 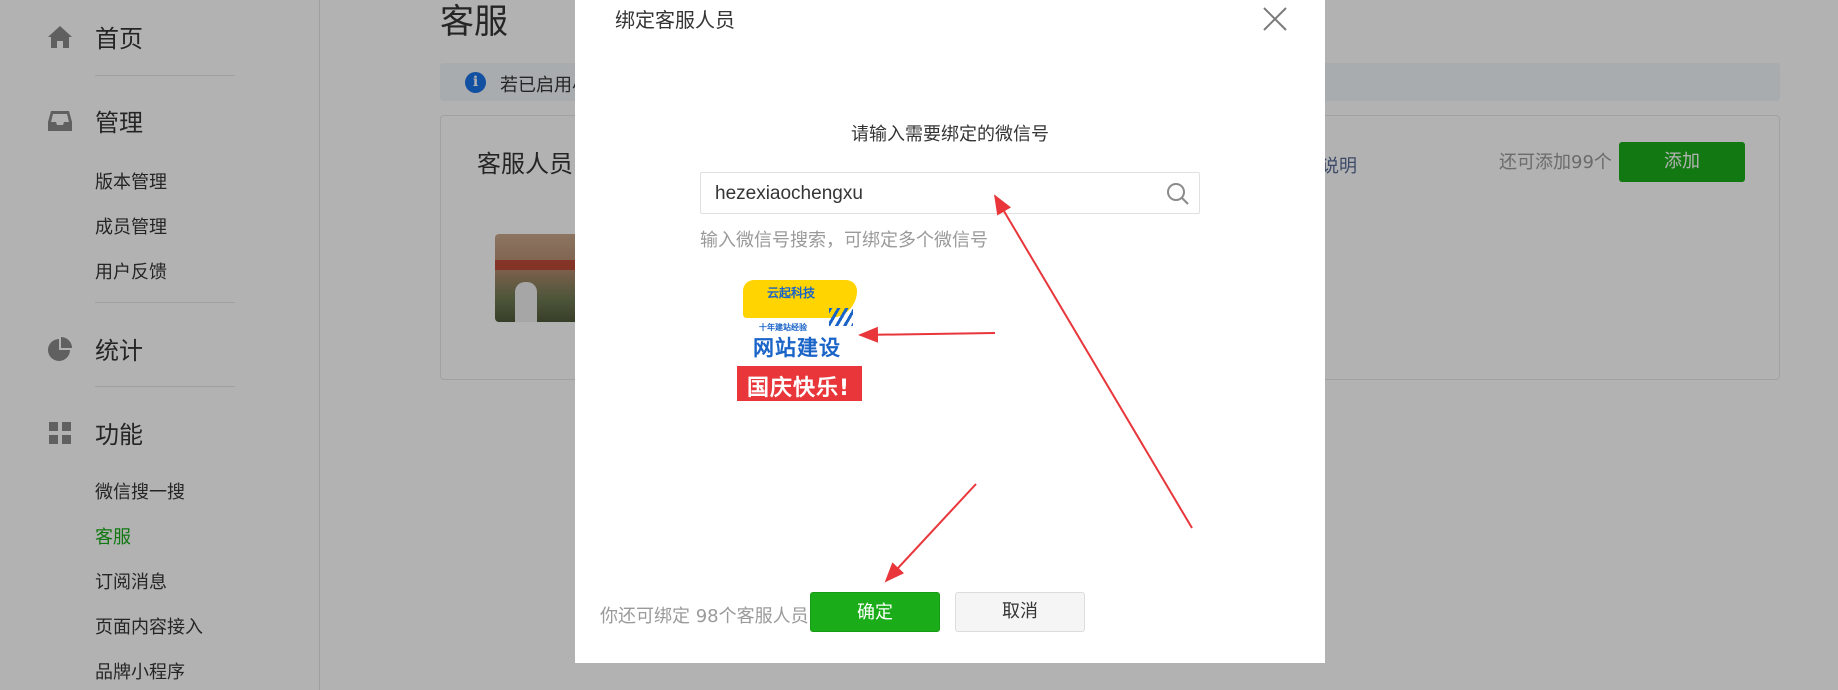 What do you see at coordinates (1275, 19) in the screenshot?
I see `close-icon` at bounding box center [1275, 19].